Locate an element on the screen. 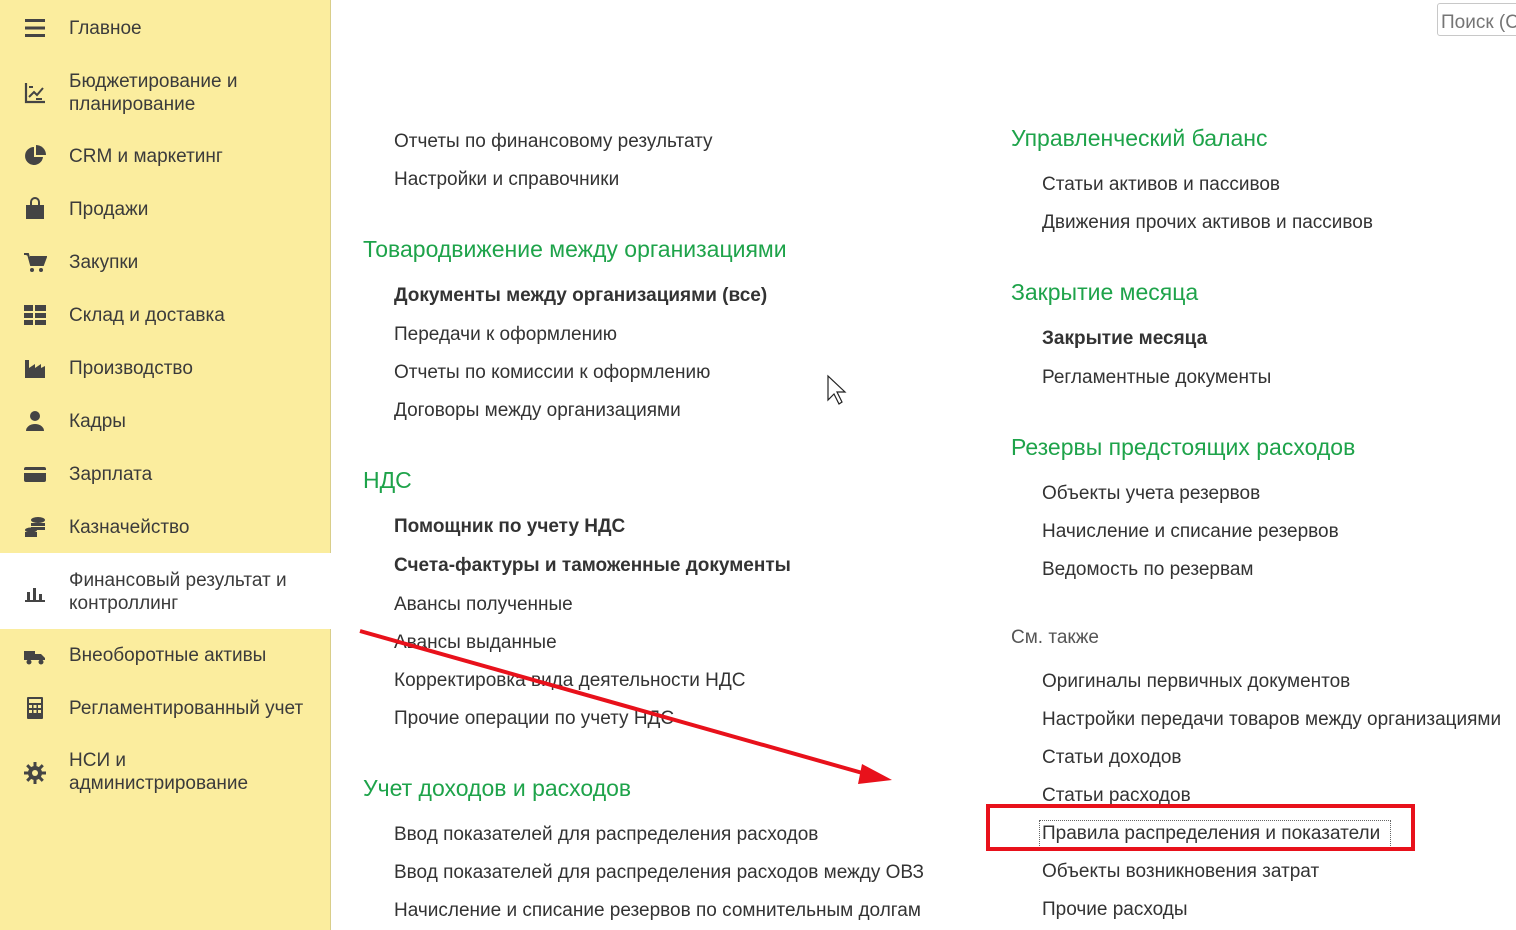  see-also-title: См. также is located at coordinates (1055, 637).